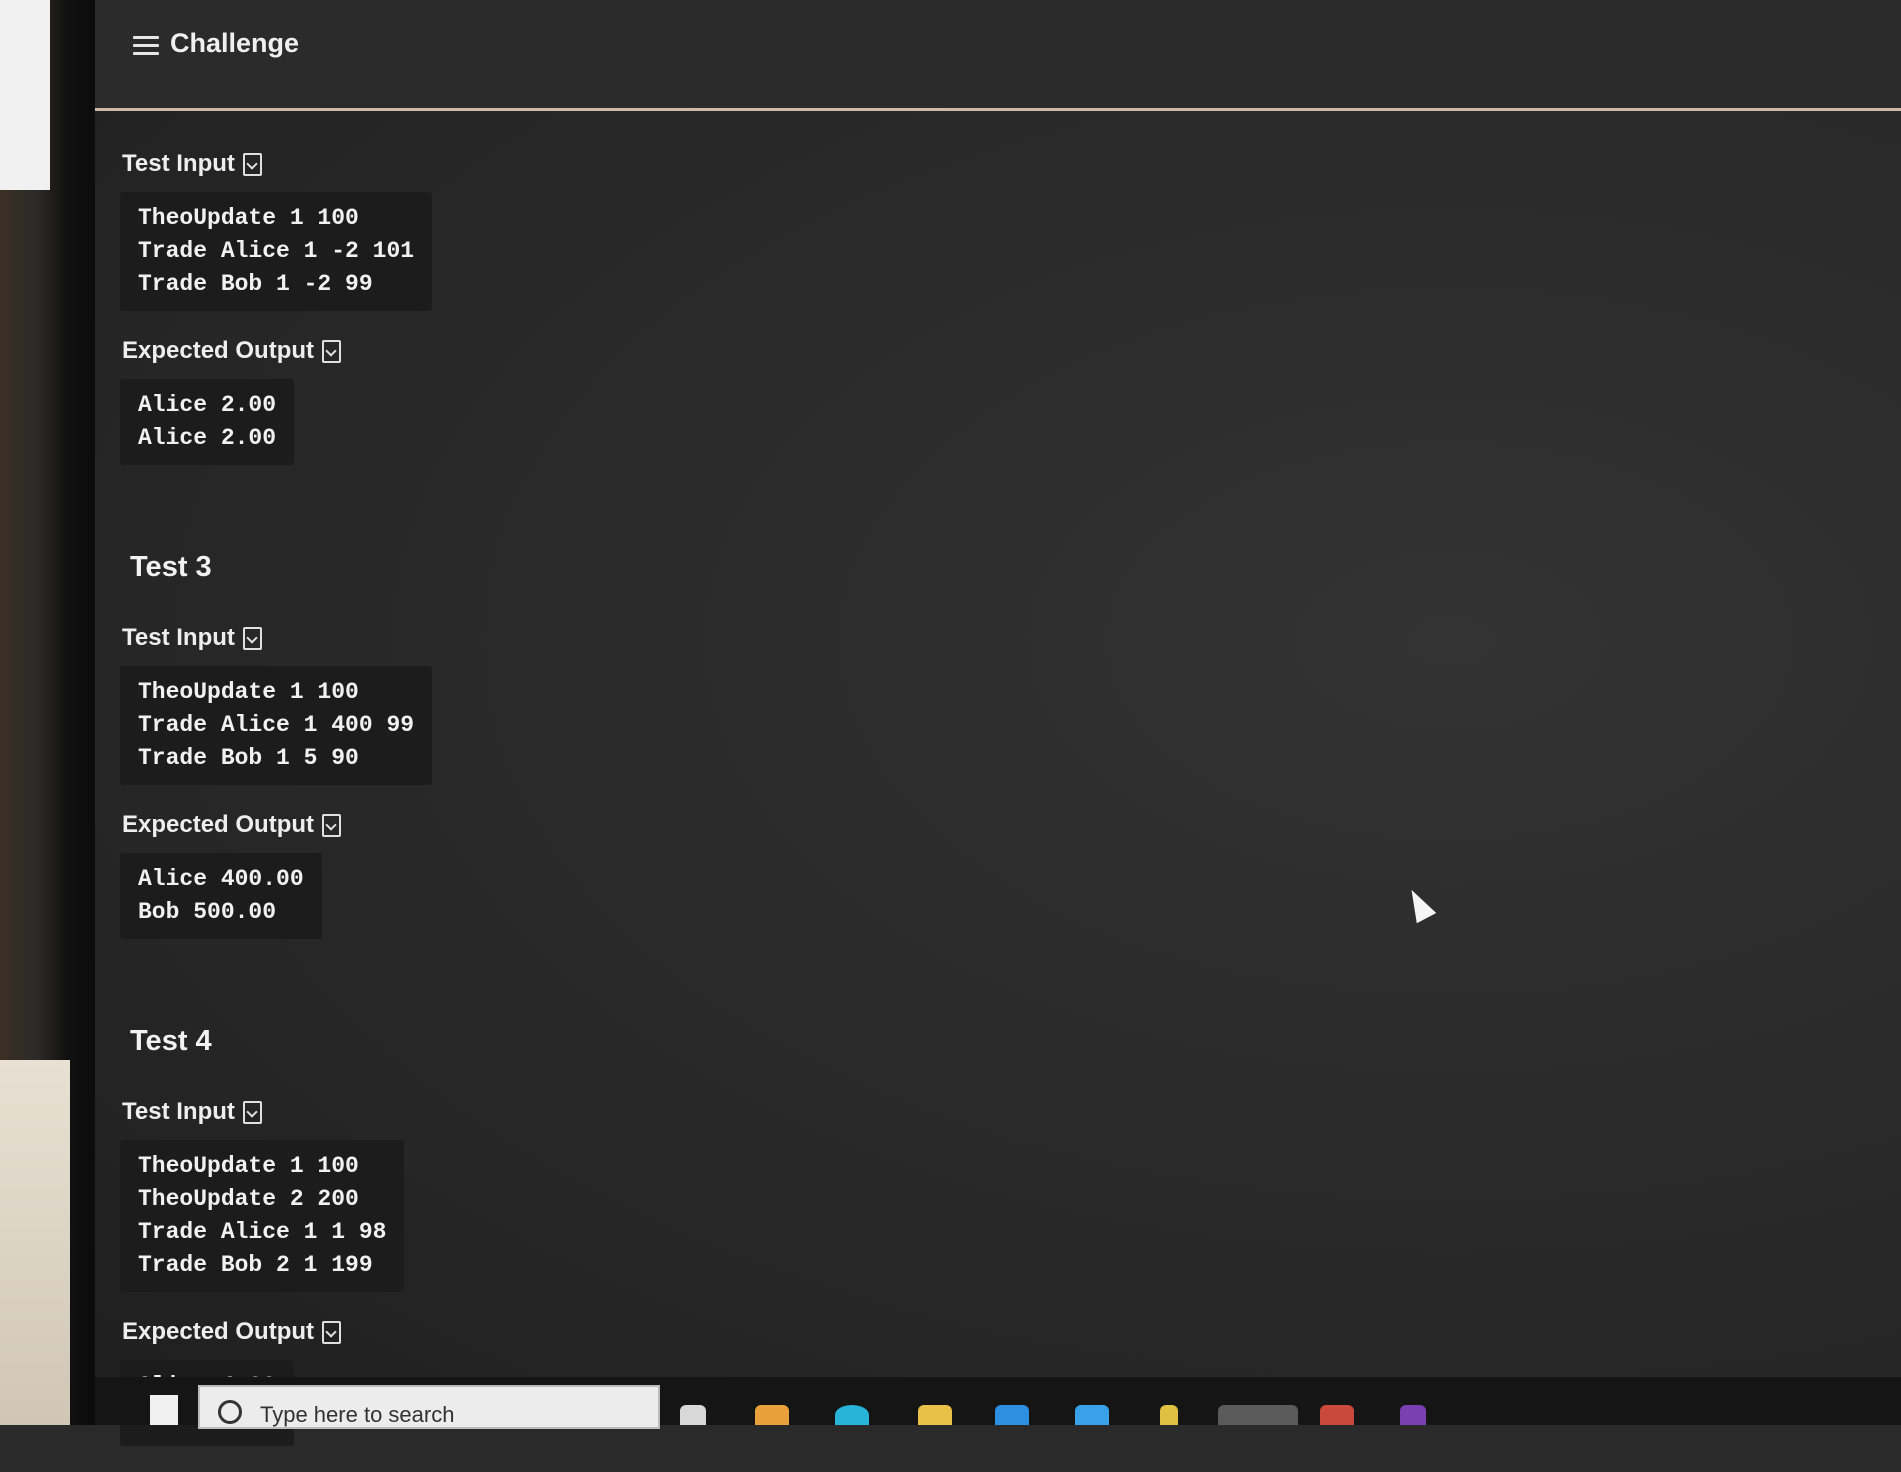 This screenshot has height=1472, width=1901. Describe the element at coordinates (235, 43) in the screenshot. I see `page-title: Challenge` at that location.